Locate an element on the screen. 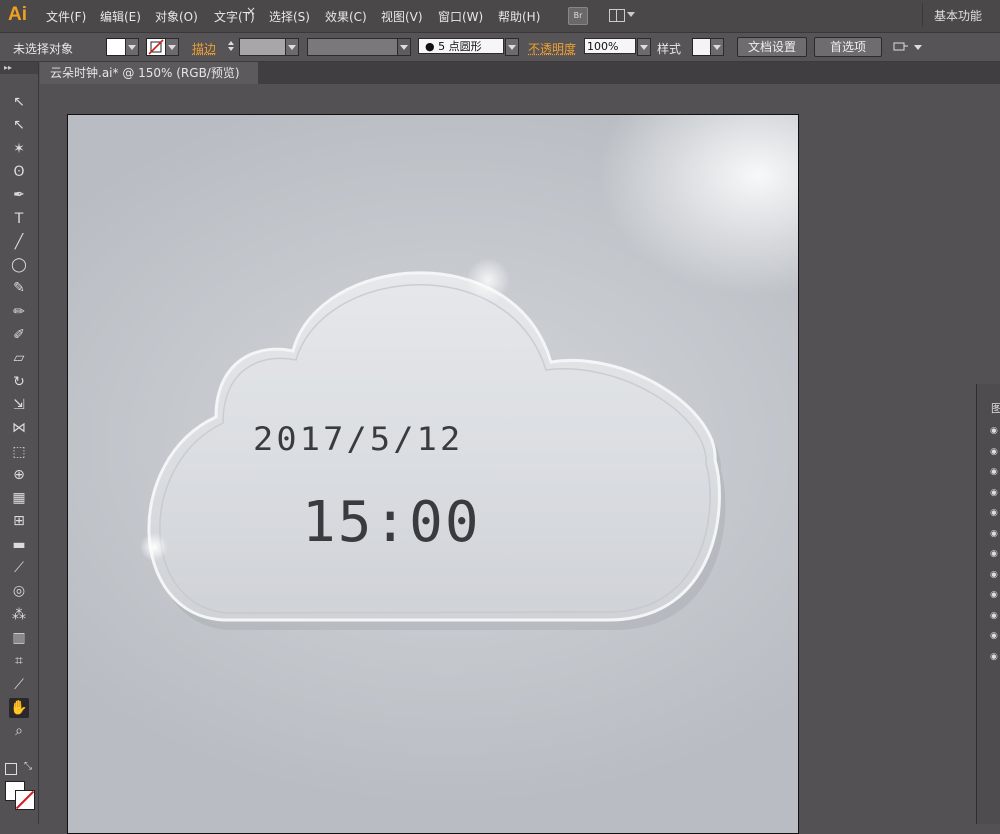 This screenshot has height=834, width=1000. slice-tool-icon: ⟋ is located at coordinates (19, 685).